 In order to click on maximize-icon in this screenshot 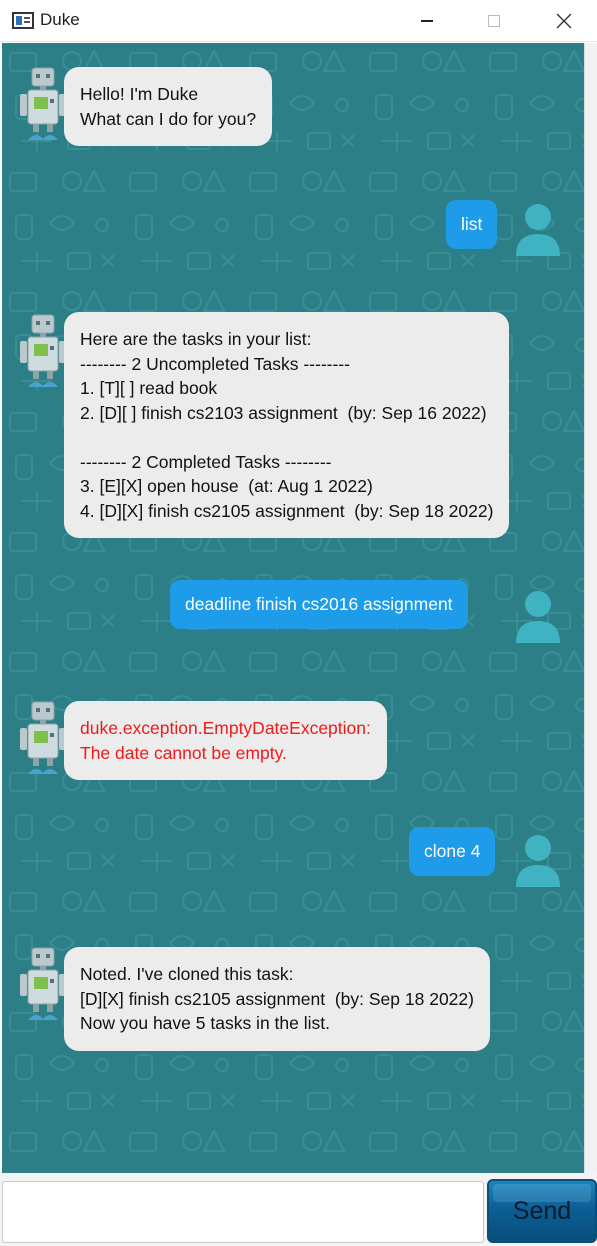, I will do `click(494, 21)`.